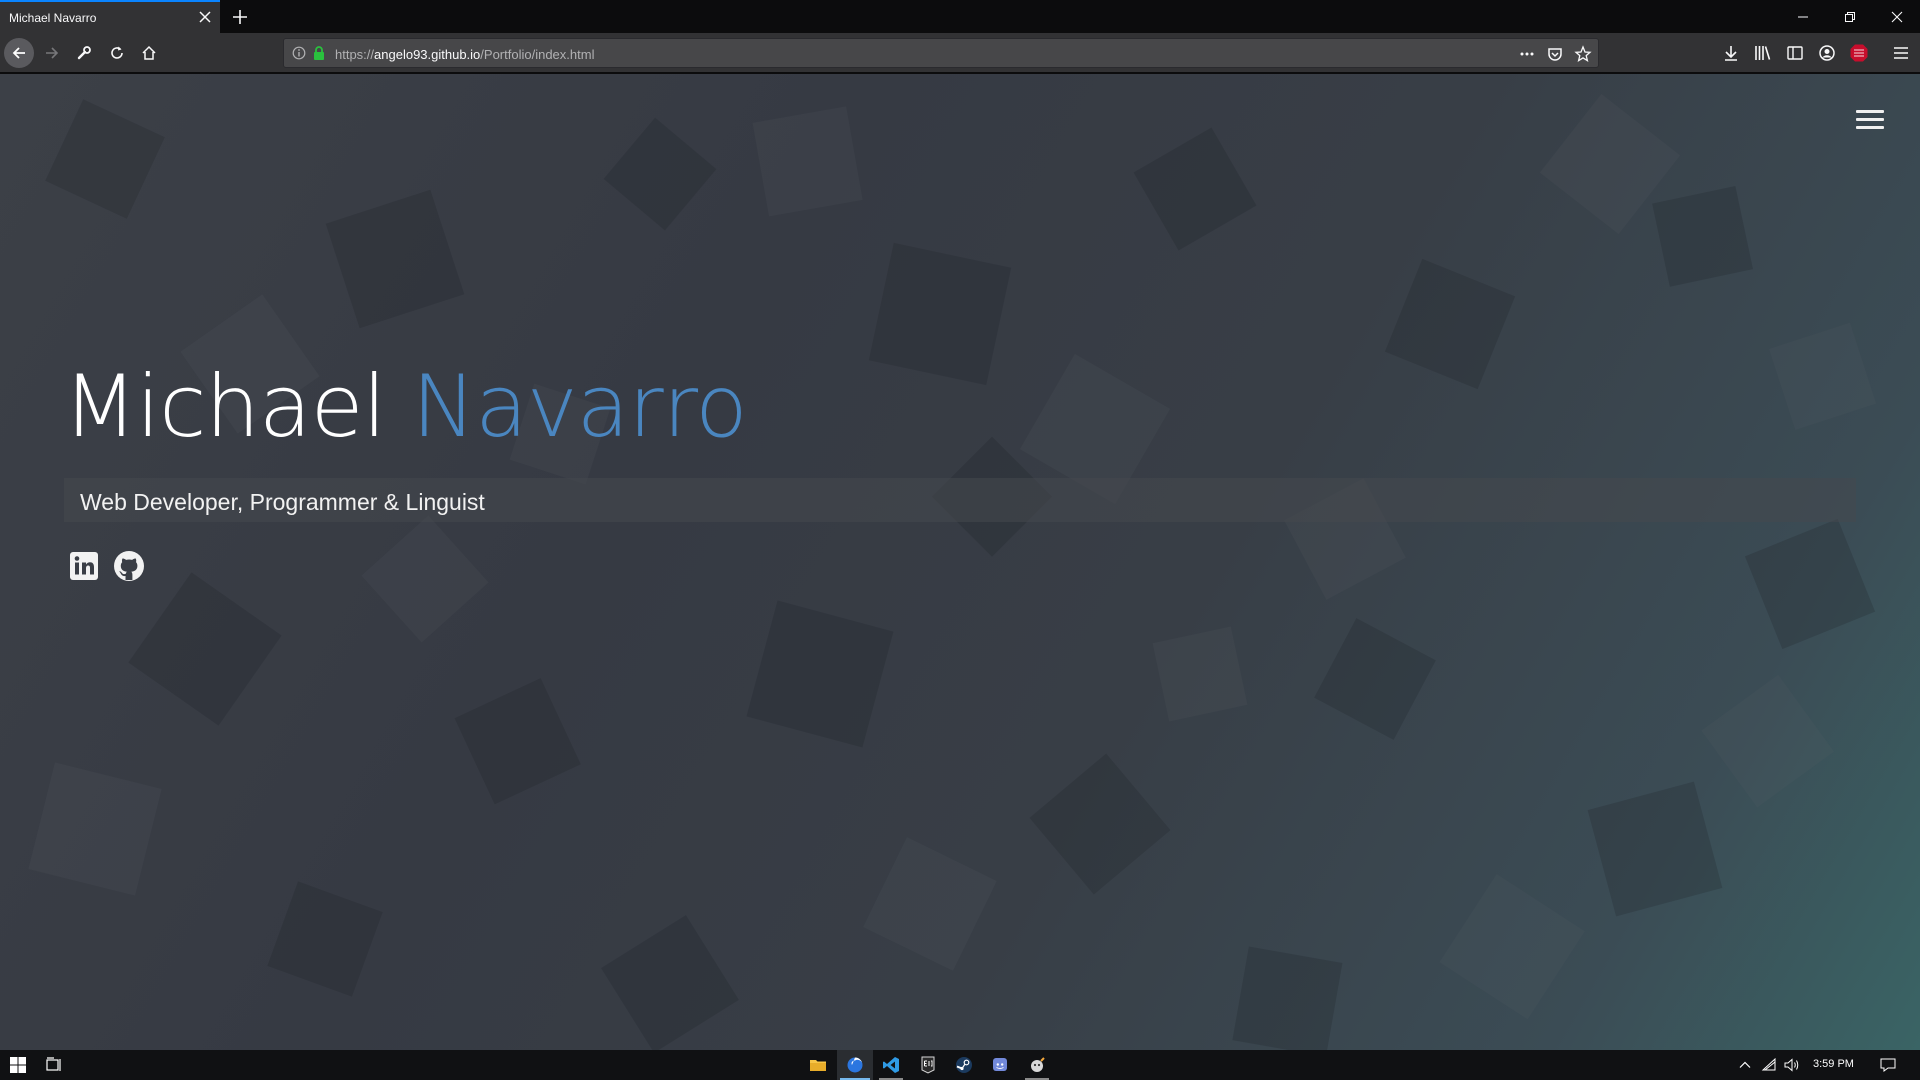 Image resolution: width=1920 pixels, height=1080 pixels. Describe the element at coordinates (1859, 53) in the screenshot. I see `adblock-plus-icon` at that location.